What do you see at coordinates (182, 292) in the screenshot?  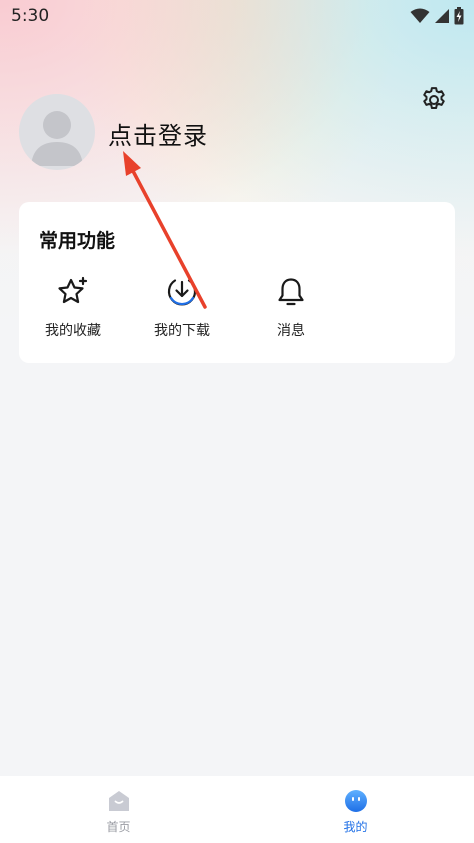 I see `download-icon` at bounding box center [182, 292].